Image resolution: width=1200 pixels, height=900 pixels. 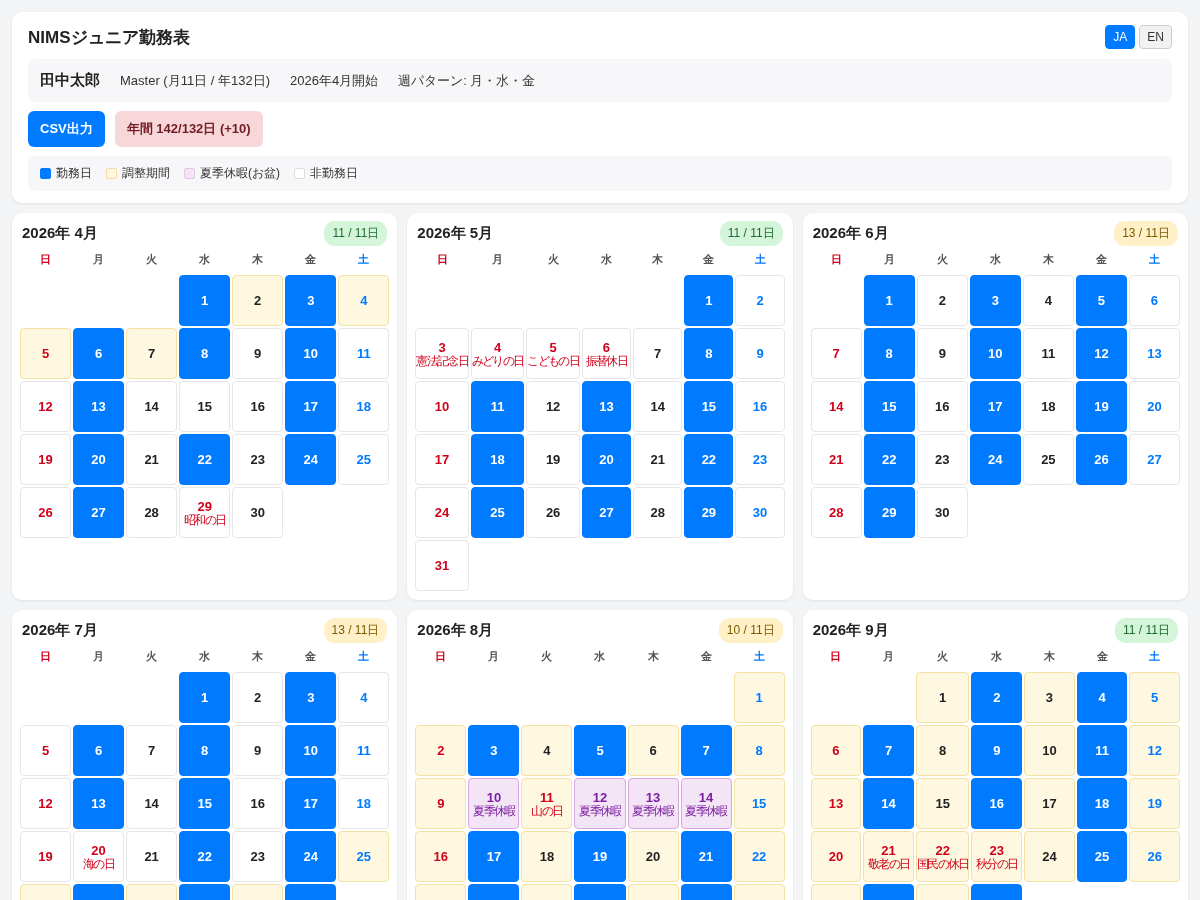 I want to click on person-name: 田中太郎, so click(x=70, y=80).